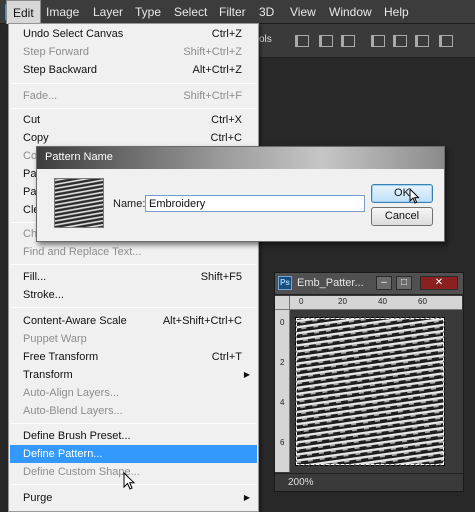 This screenshot has height=512, width=475. What do you see at coordinates (378, 41) in the screenshot?
I see `align-left-icon` at bounding box center [378, 41].